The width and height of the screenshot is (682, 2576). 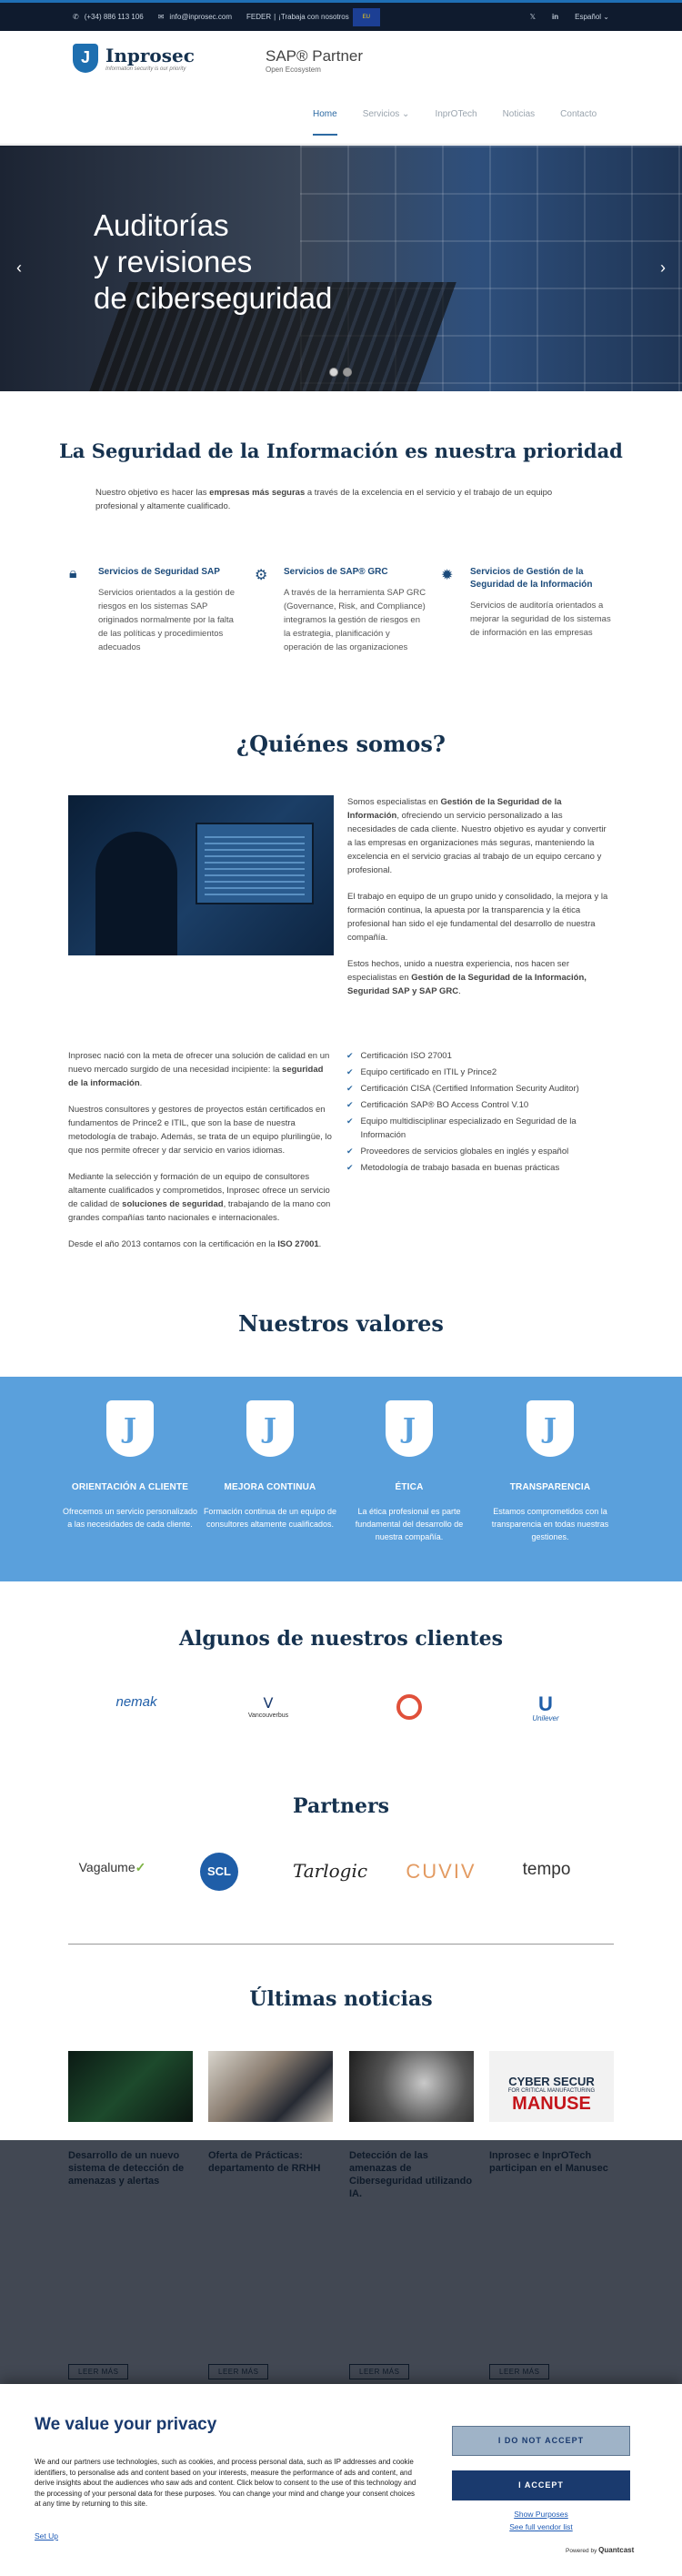 What do you see at coordinates (355, 572) in the screenshot?
I see `service-title: Servicios de SAP® GRC` at bounding box center [355, 572].